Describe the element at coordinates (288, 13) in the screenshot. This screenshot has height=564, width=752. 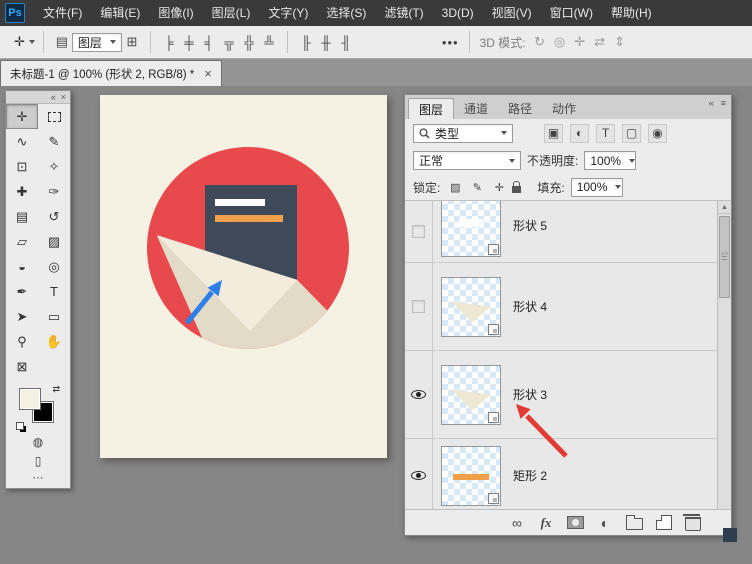
I see `menu-type: 文字(Y)` at that location.